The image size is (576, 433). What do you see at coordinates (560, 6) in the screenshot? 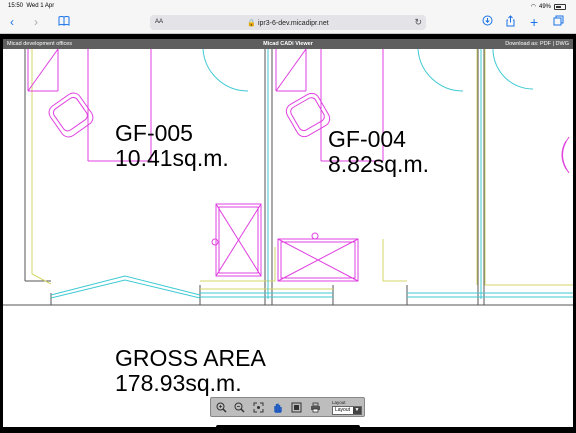
I see `battery-icon` at bounding box center [560, 6].